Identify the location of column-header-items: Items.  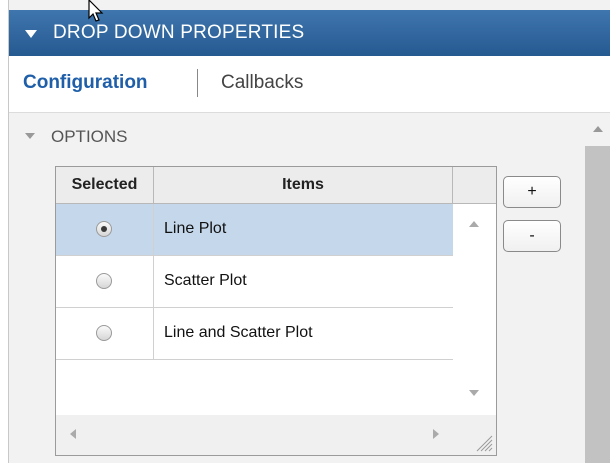
(303, 185).